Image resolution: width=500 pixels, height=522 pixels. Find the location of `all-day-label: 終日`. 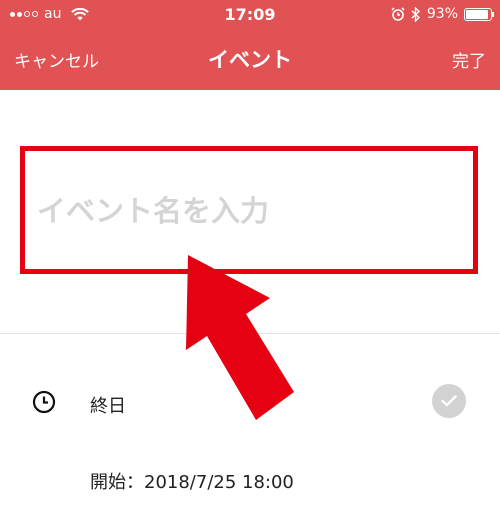

all-day-label: 終日 is located at coordinates (108, 406).